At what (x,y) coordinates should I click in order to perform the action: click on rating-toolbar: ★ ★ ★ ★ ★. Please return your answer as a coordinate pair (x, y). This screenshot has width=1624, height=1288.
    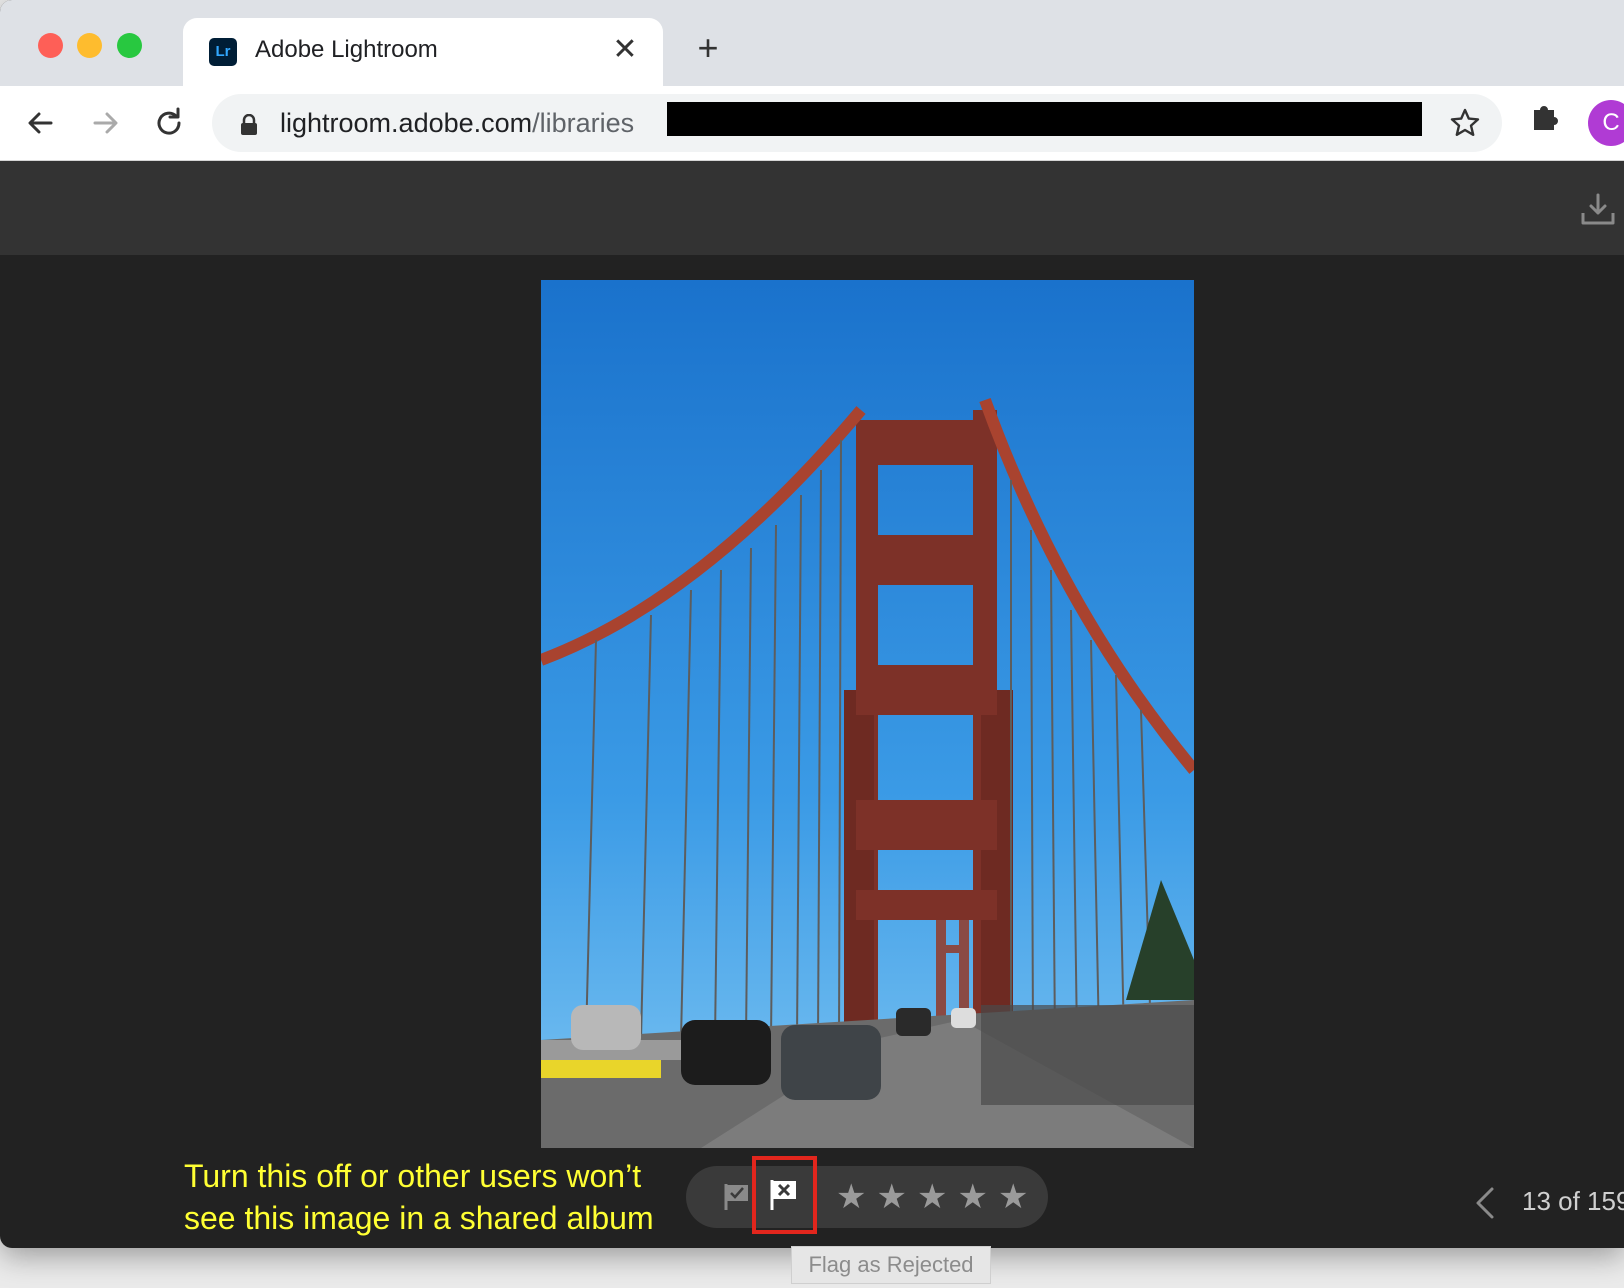
    Looking at the image, I should click on (867, 1197).